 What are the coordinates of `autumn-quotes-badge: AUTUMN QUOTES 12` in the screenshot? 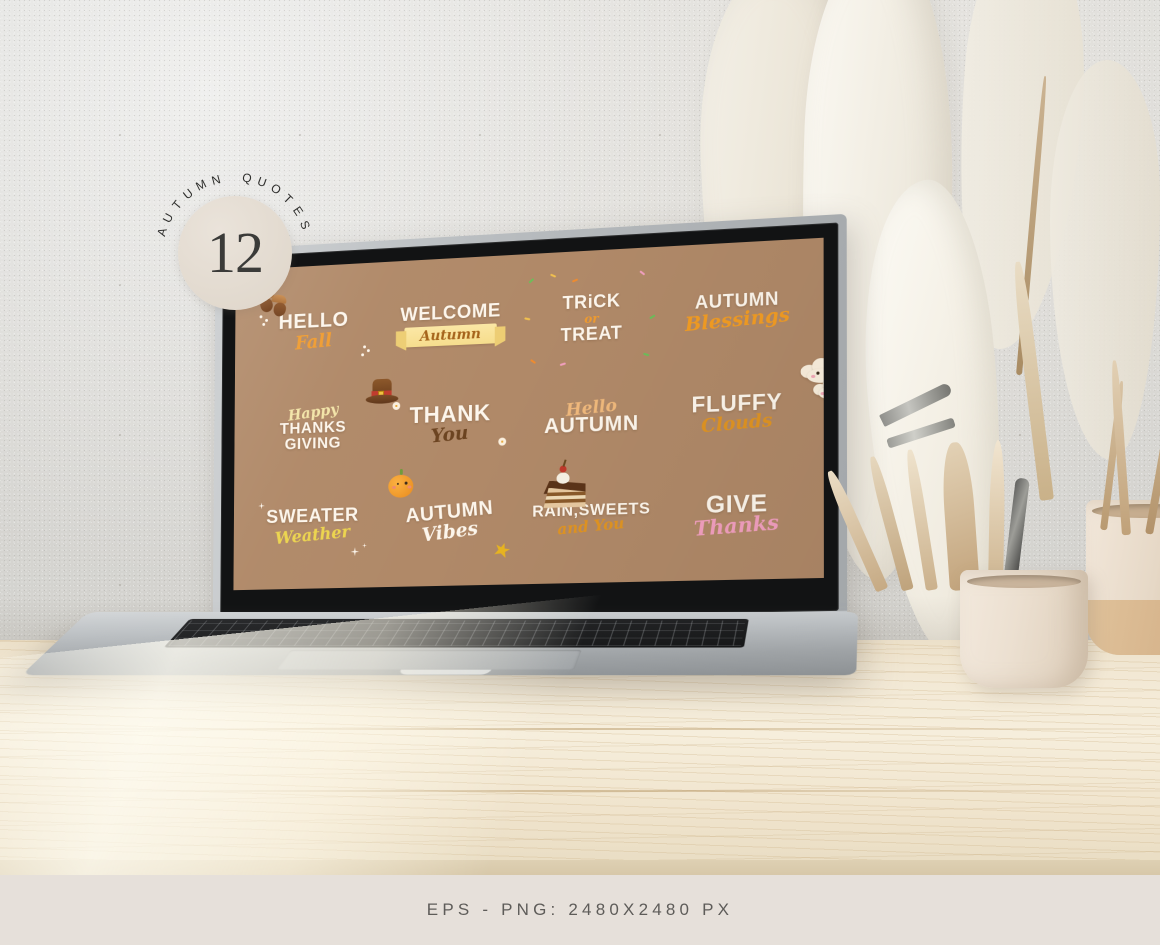 It's located at (233, 240).